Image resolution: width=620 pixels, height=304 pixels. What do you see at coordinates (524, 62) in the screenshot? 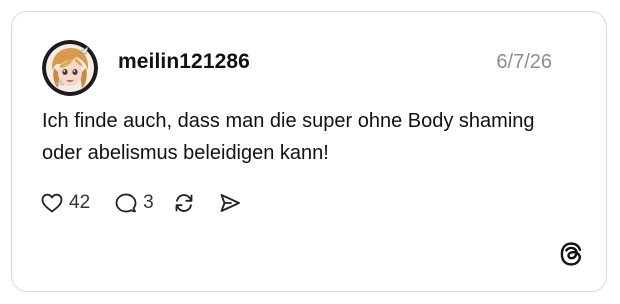
I see `post-date: 6/7/26` at bounding box center [524, 62].